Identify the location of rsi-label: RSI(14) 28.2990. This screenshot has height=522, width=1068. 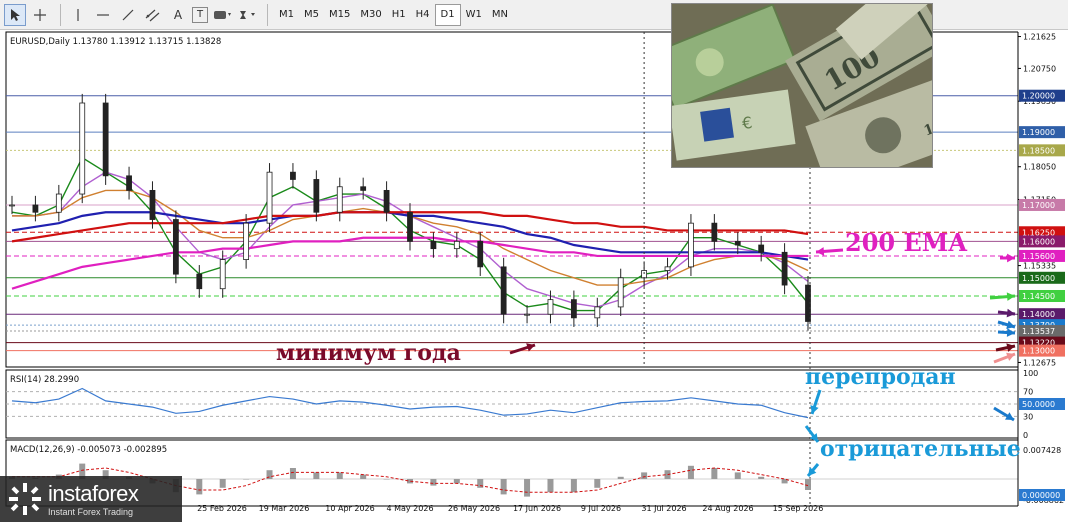
(44, 380).